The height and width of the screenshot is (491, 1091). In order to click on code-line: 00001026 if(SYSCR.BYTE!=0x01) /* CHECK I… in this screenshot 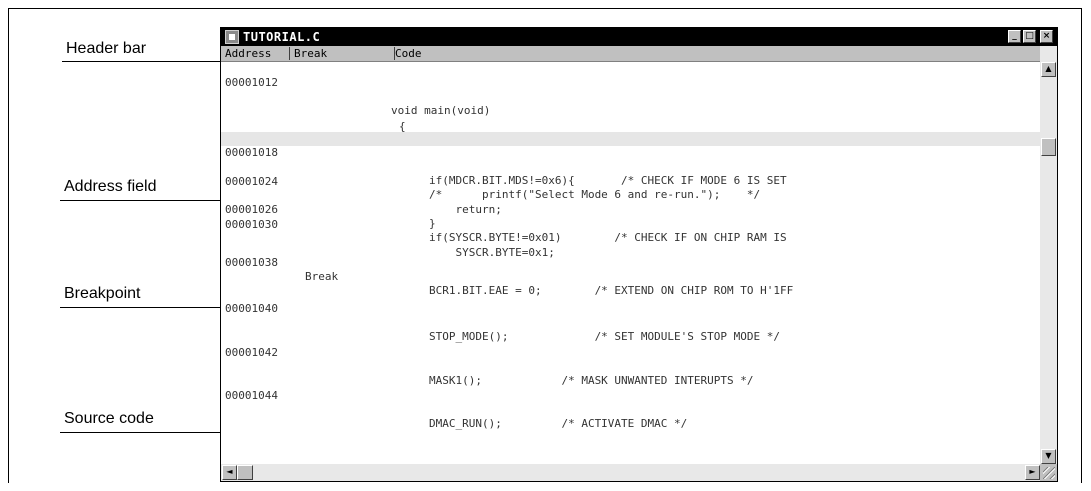, I will do `click(630, 216)`.